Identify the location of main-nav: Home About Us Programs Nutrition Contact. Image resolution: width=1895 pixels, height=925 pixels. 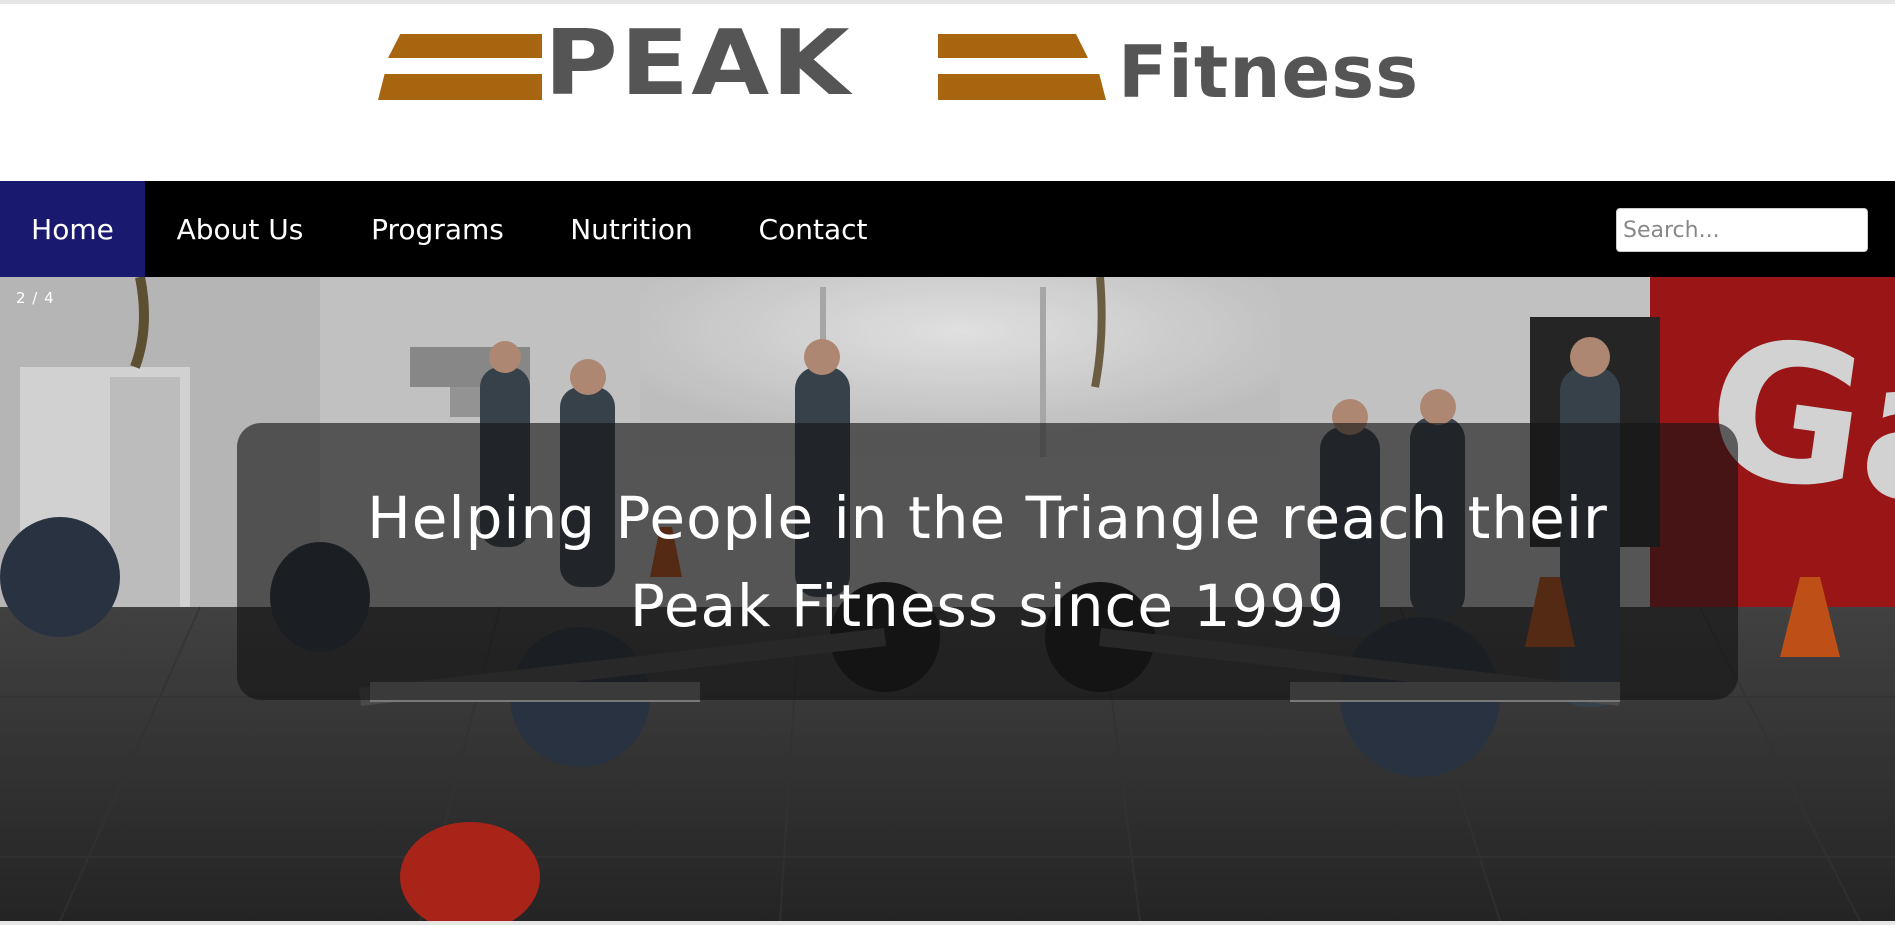
(947, 229).